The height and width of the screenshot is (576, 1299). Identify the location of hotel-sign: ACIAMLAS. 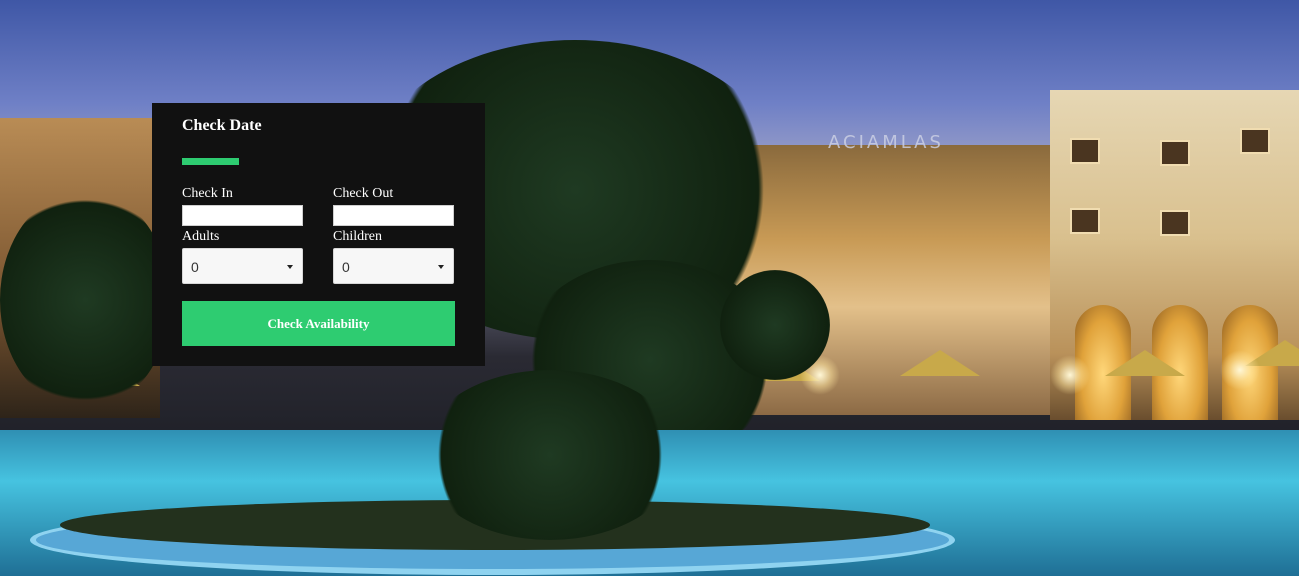
(886, 142).